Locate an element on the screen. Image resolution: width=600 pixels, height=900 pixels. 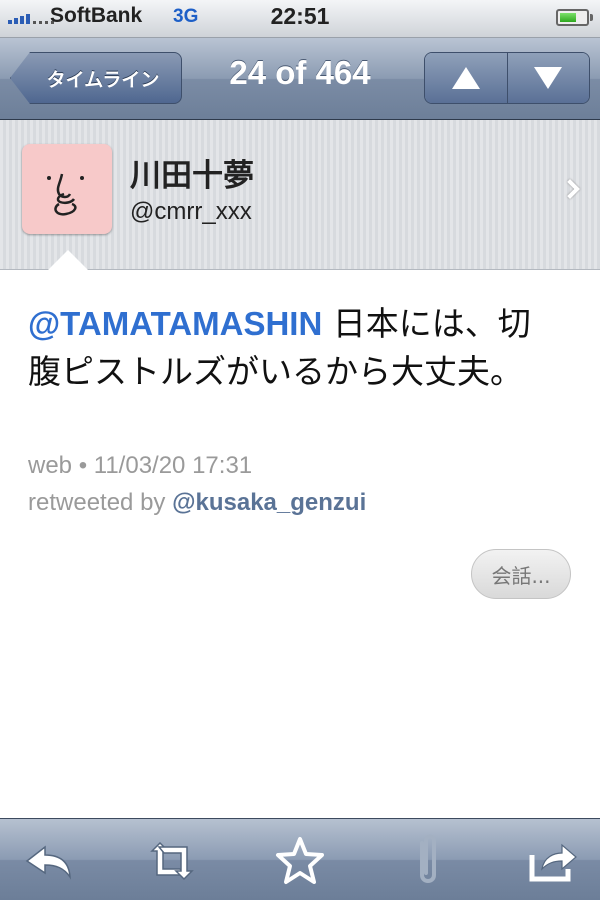
user-handle: @cmrr_xxx is located at coordinates (191, 211).